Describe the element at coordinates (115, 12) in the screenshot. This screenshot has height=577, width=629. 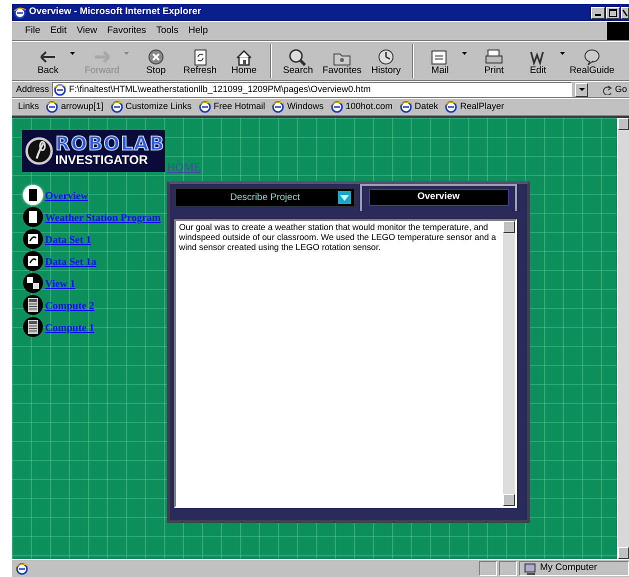
I see `window-title: Overview - Microsoft Internet Explorer` at that location.